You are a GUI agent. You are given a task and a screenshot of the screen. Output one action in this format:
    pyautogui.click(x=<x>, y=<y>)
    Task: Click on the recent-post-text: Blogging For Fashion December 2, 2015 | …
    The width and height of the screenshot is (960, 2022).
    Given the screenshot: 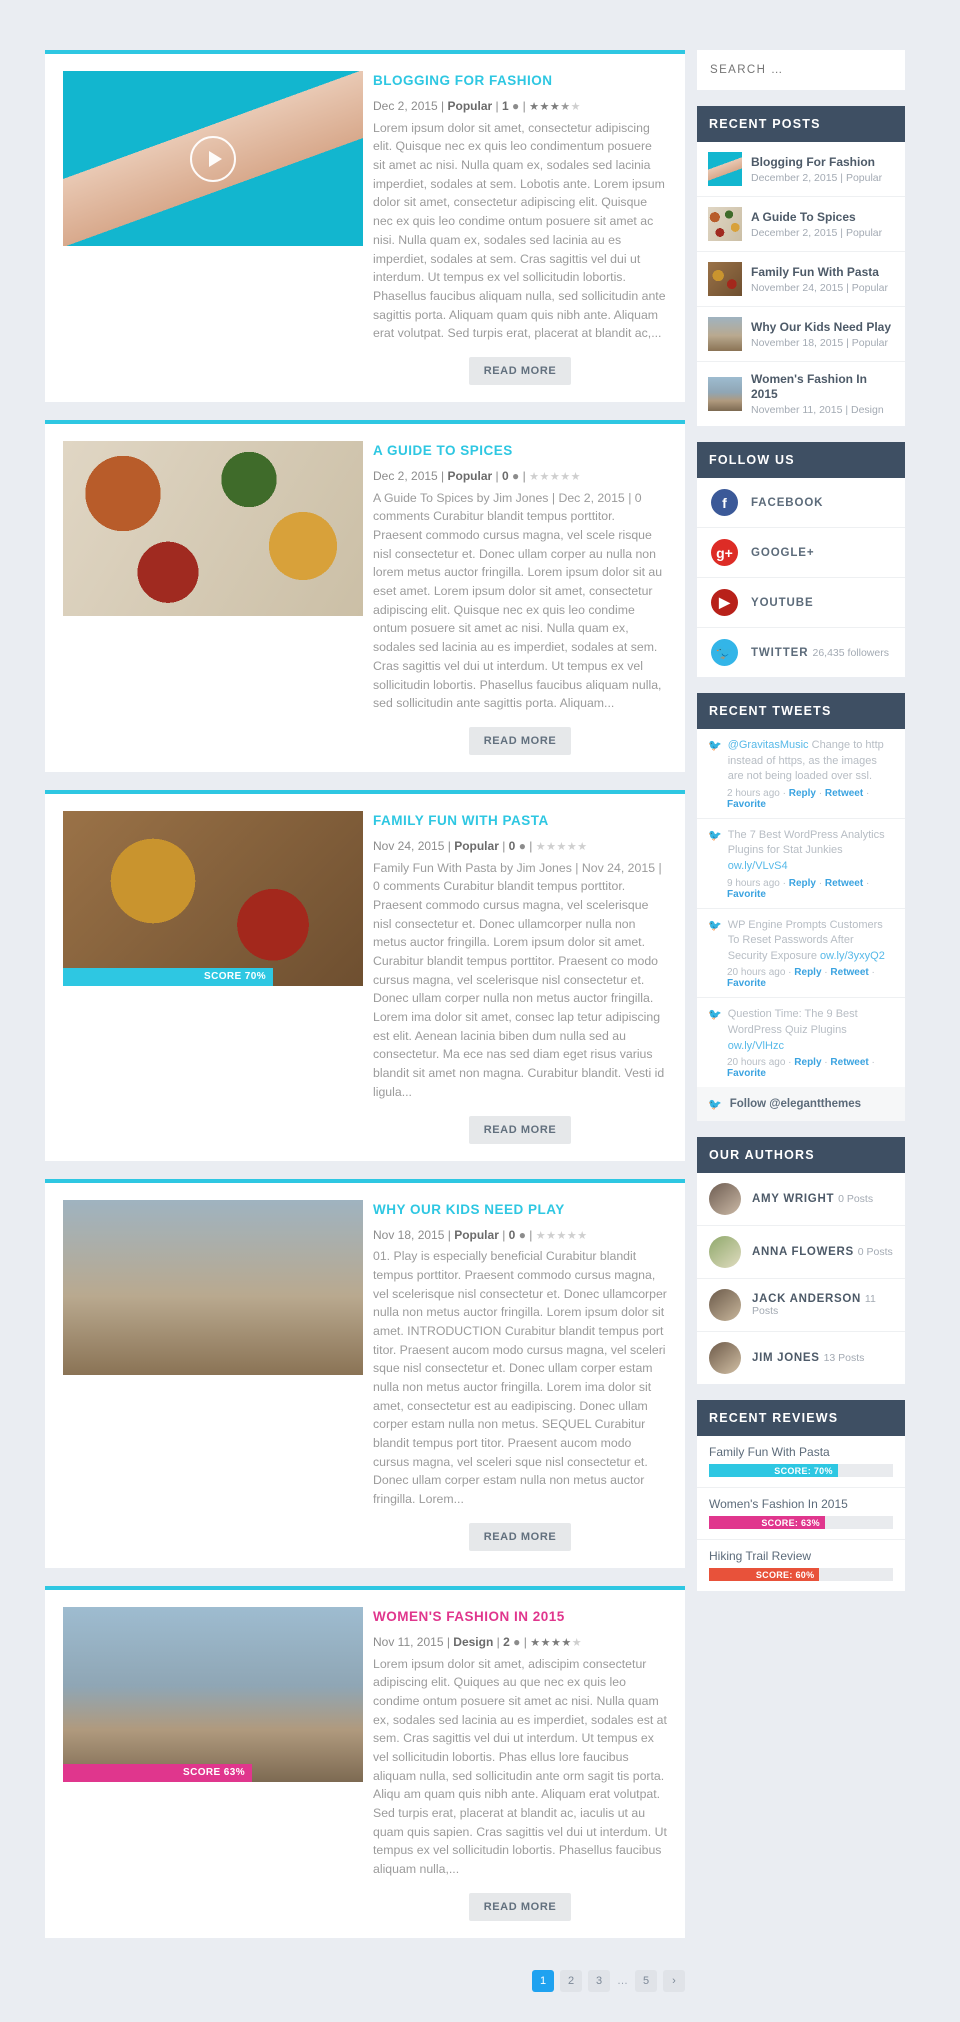 What is the action you would take?
    pyautogui.click(x=816, y=169)
    